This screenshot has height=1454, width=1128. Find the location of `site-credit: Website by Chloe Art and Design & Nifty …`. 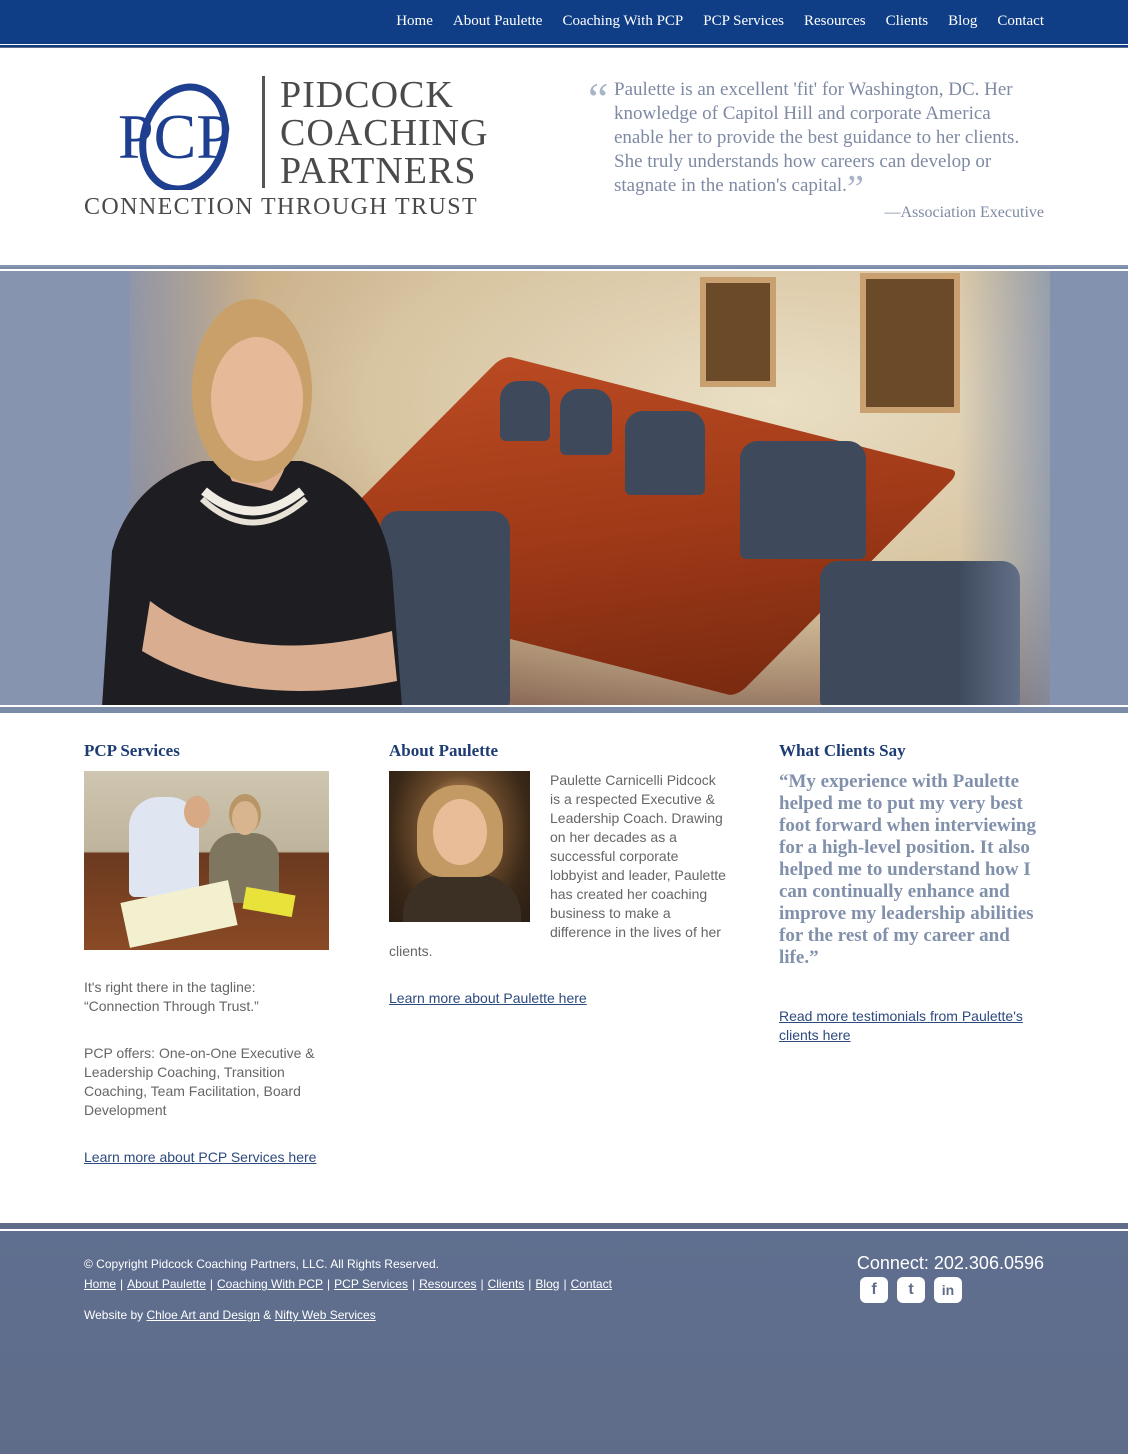

site-credit: Website by Chloe Art and Design & Nifty … is located at coordinates (230, 1315).